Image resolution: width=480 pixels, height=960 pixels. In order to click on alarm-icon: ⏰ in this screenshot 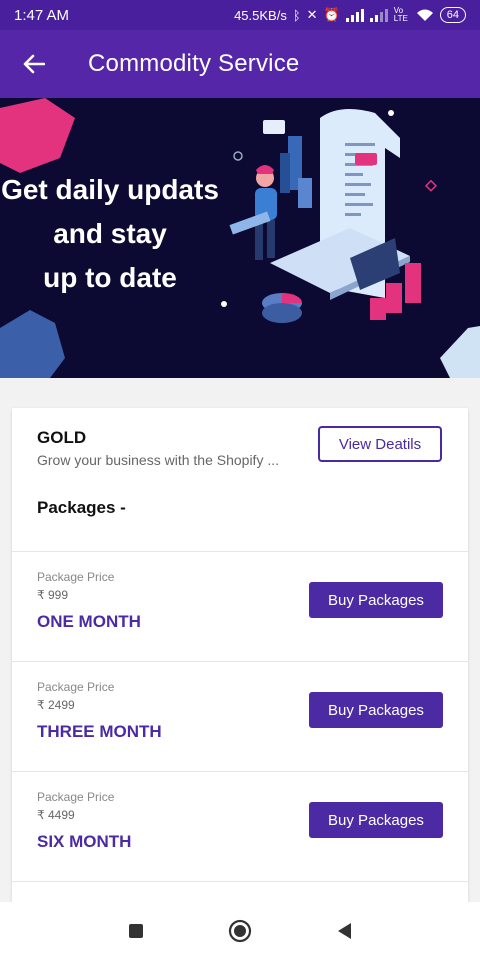, I will do `click(331, 14)`.